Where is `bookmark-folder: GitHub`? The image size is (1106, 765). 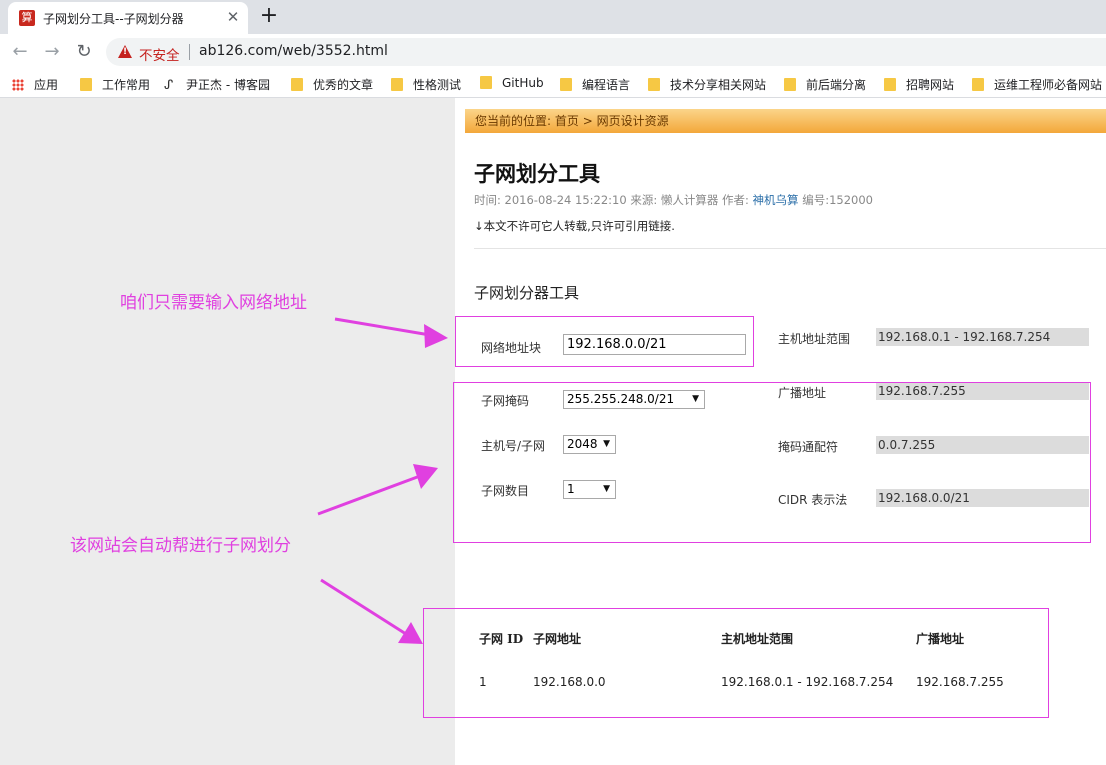 bookmark-folder: GitHub is located at coordinates (512, 84).